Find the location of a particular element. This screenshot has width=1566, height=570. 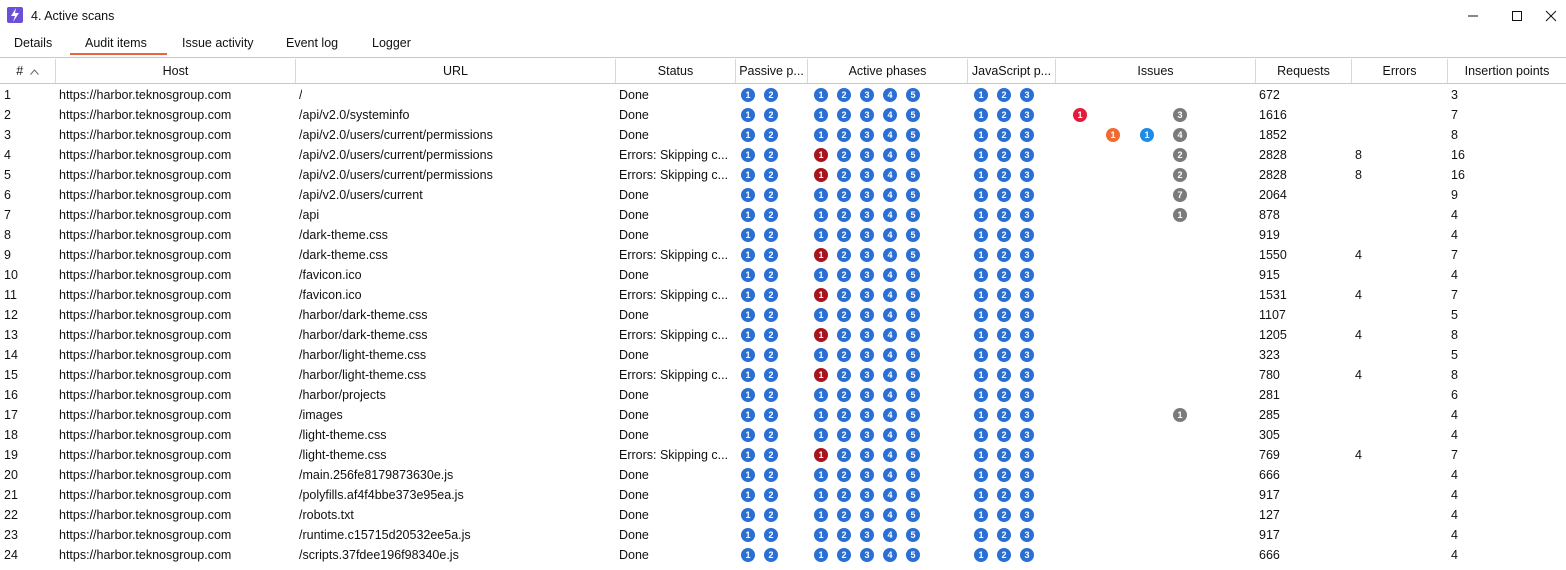

col-header-host: Host is located at coordinates (176, 71).